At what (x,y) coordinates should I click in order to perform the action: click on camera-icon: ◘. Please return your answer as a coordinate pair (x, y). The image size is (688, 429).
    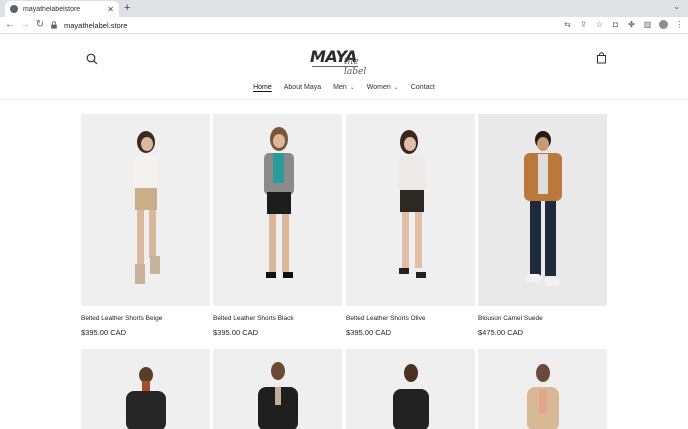
    Looking at the image, I should click on (615, 24).